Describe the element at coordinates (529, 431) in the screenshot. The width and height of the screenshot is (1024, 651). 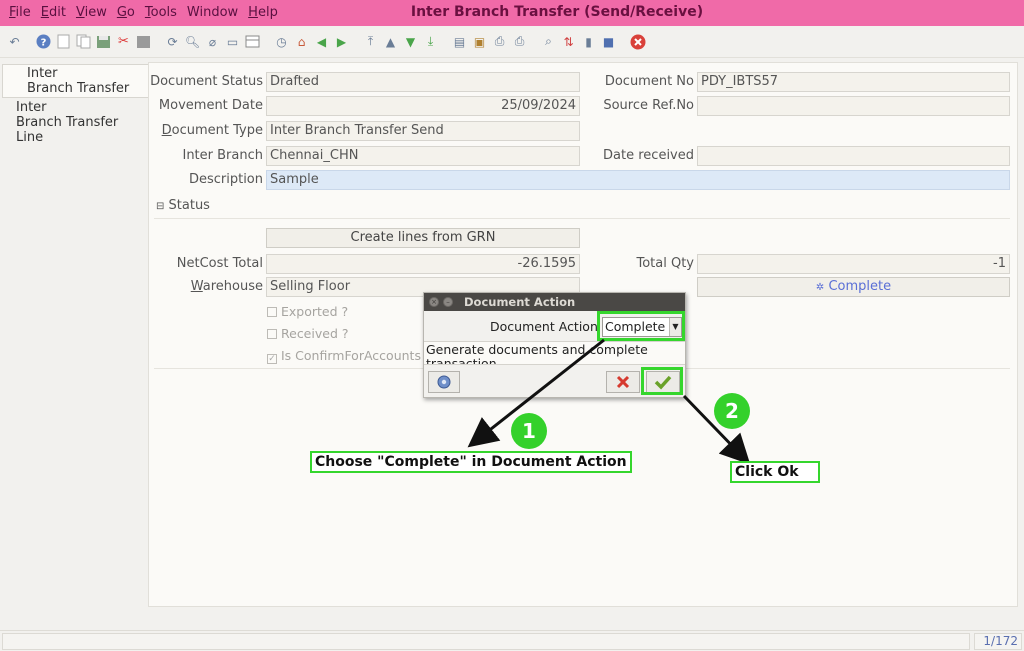
I see `step-1-badge: 1` at that location.